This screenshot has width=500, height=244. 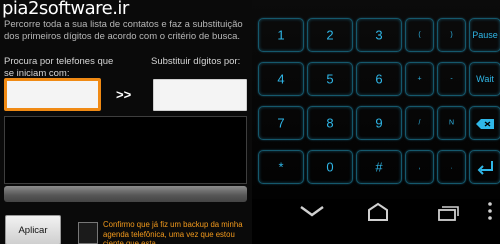 What do you see at coordinates (52, 94) in the screenshot?
I see `search-prefix-input` at bounding box center [52, 94].